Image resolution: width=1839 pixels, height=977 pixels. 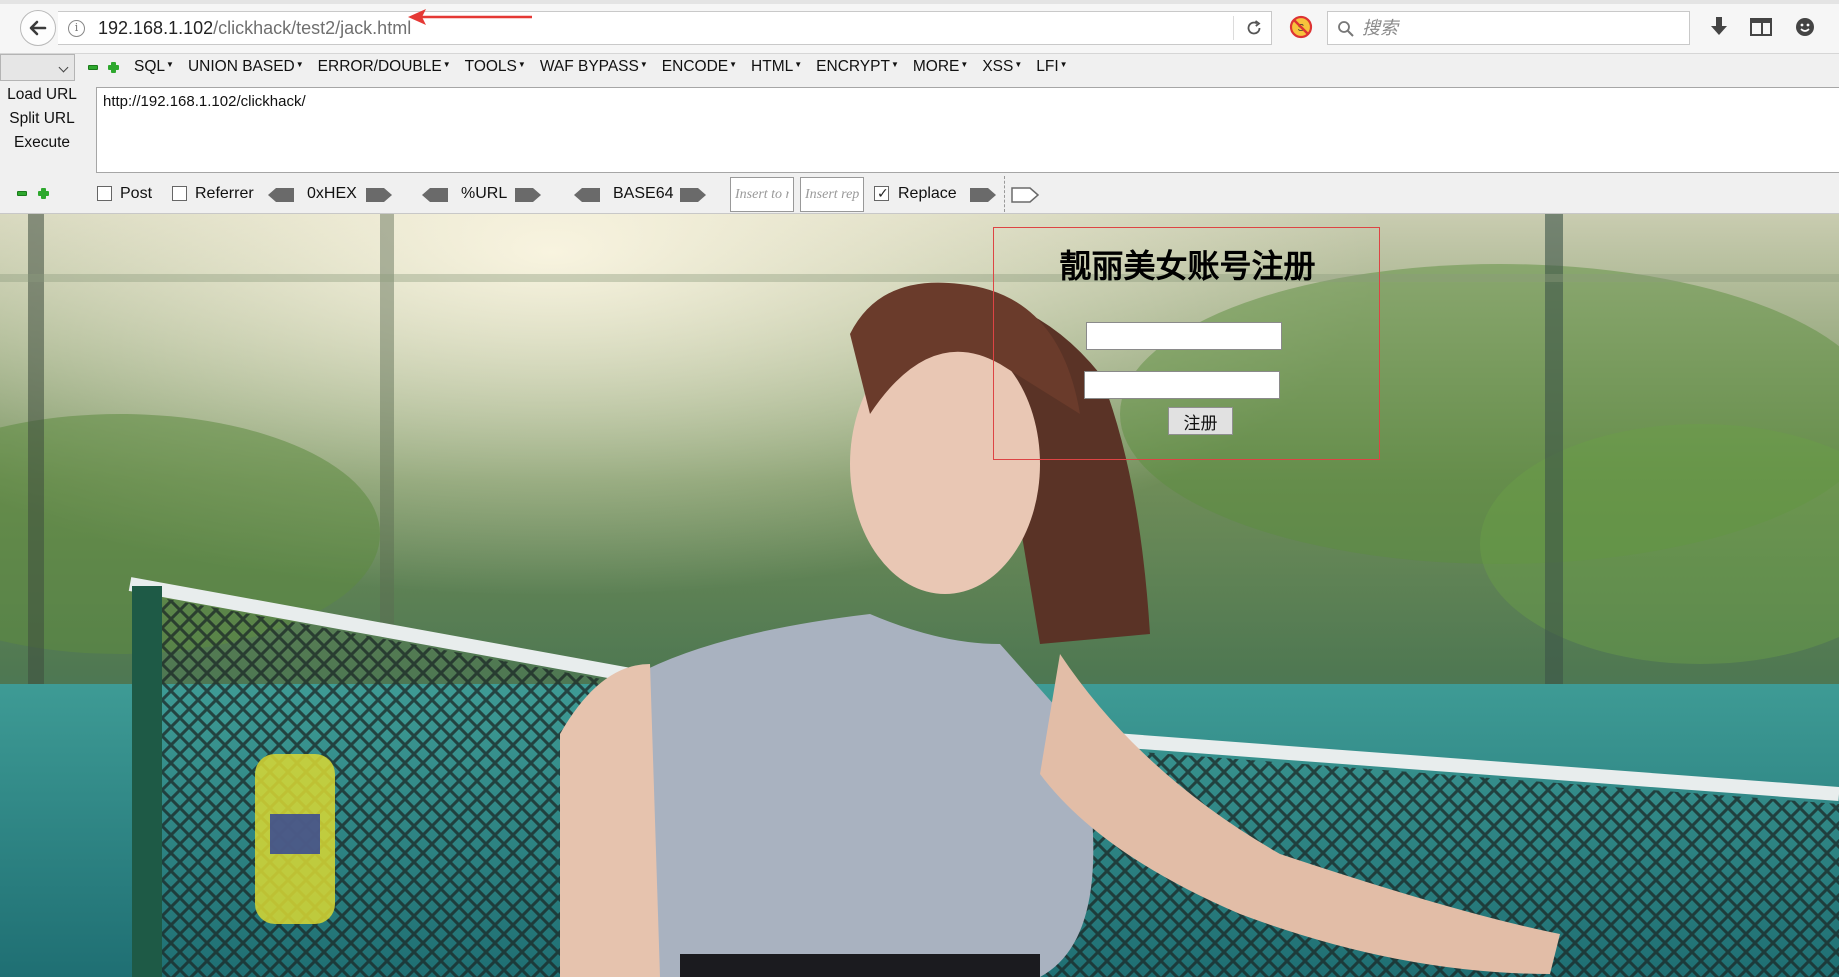 What do you see at coordinates (589, 66) in the screenshot?
I see `menu-waf-label: WAF BYPASS` at bounding box center [589, 66].